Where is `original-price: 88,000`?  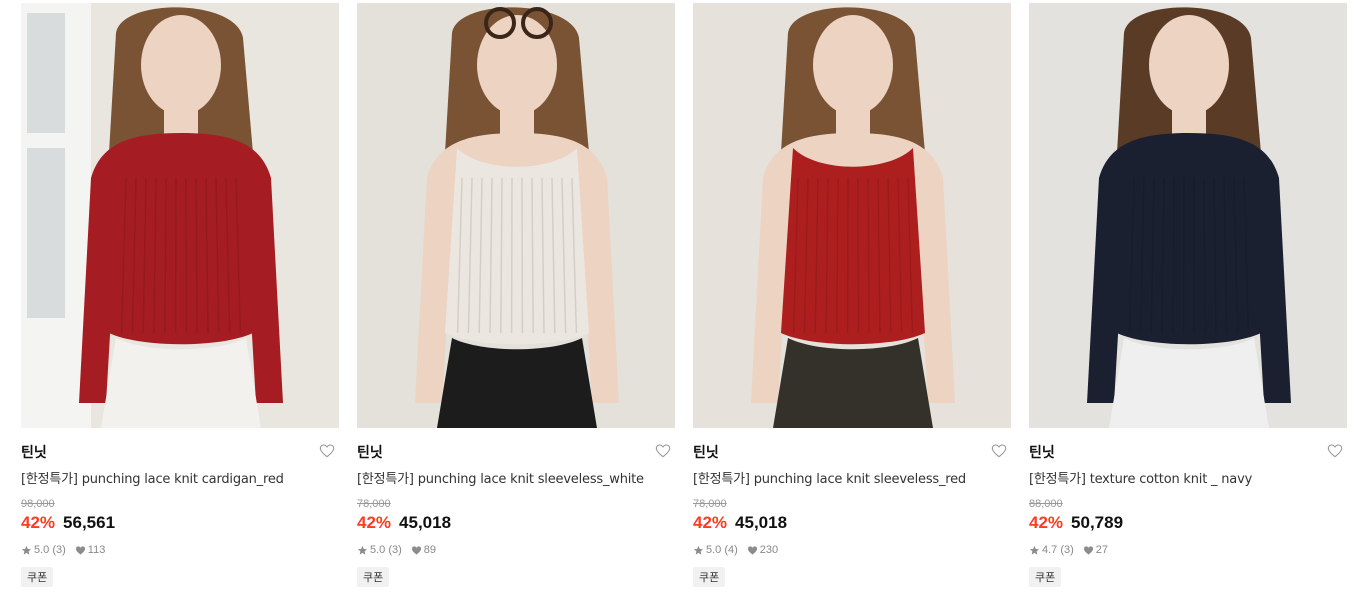 original-price: 88,000 is located at coordinates (1046, 504).